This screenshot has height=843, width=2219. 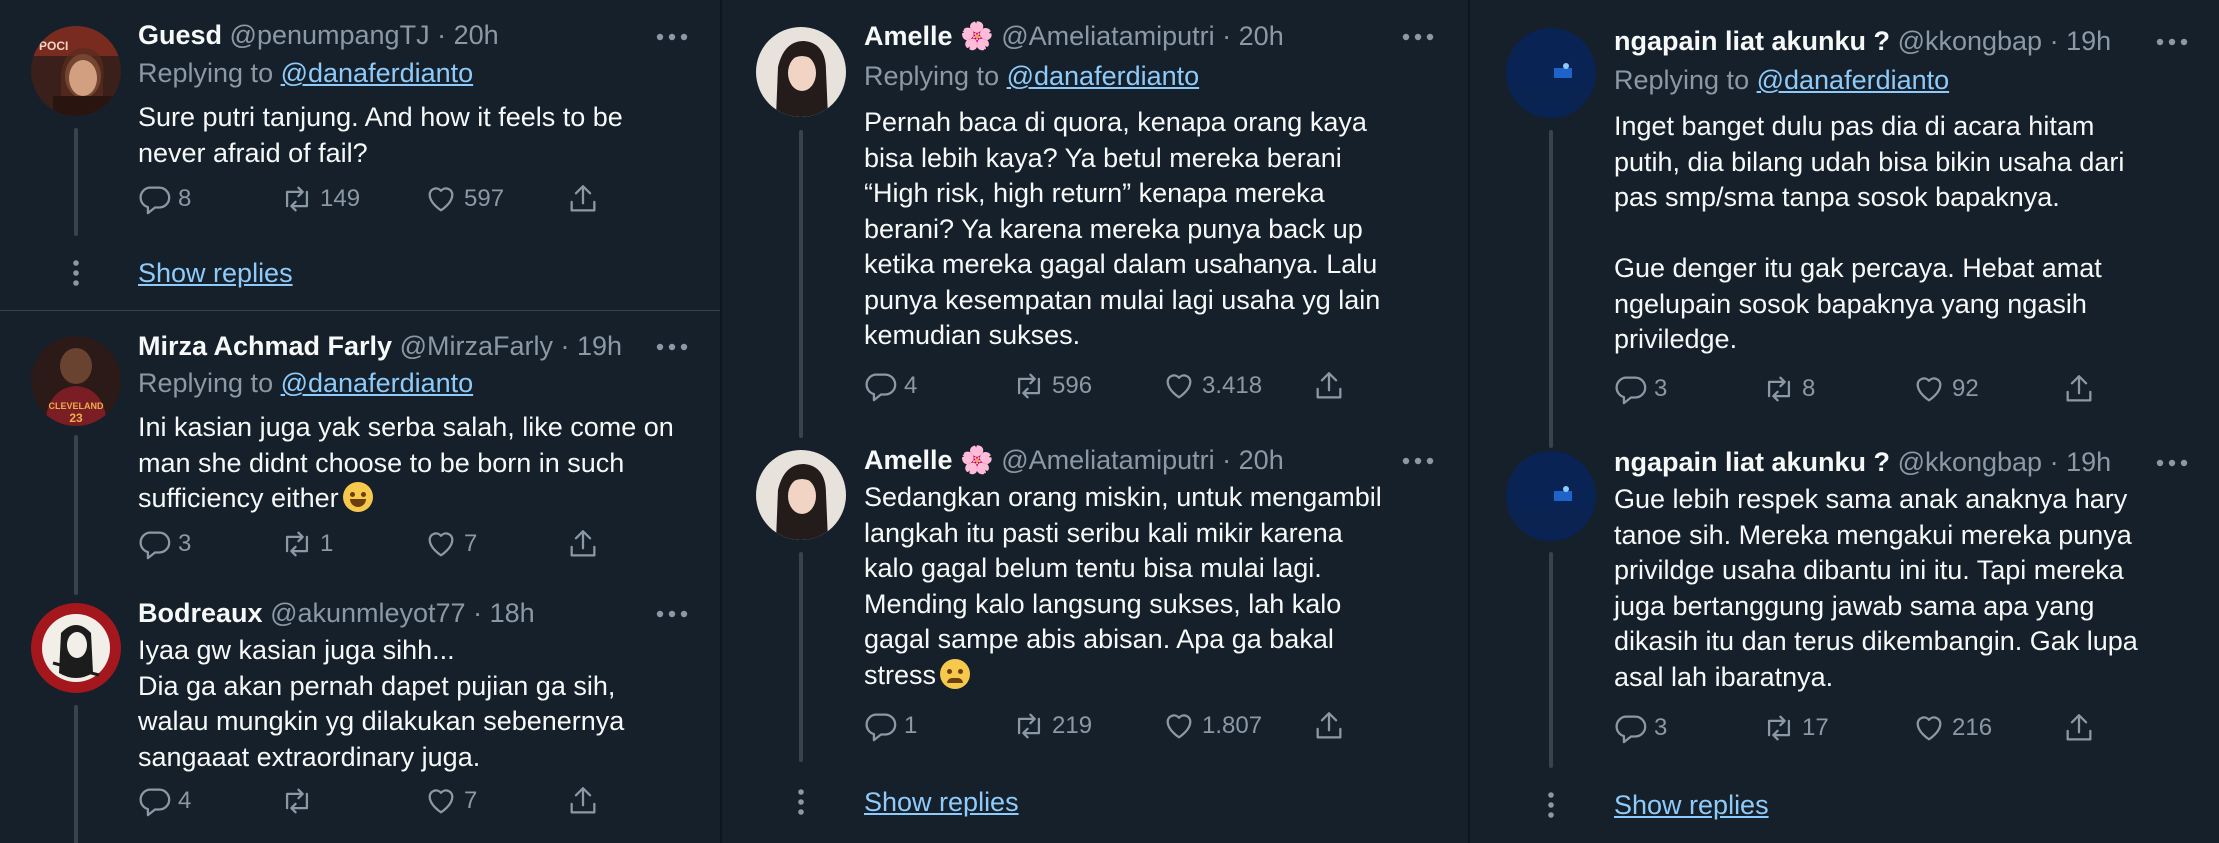 What do you see at coordinates (1864, 390) in the screenshot?
I see `tweet-actions: 3 8 92` at bounding box center [1864, 390].